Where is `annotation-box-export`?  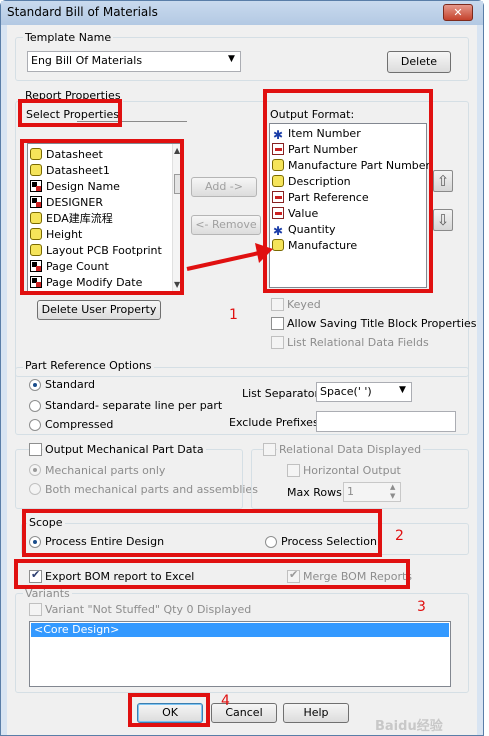
annotation-box-export is located at coordinates (212, 574).